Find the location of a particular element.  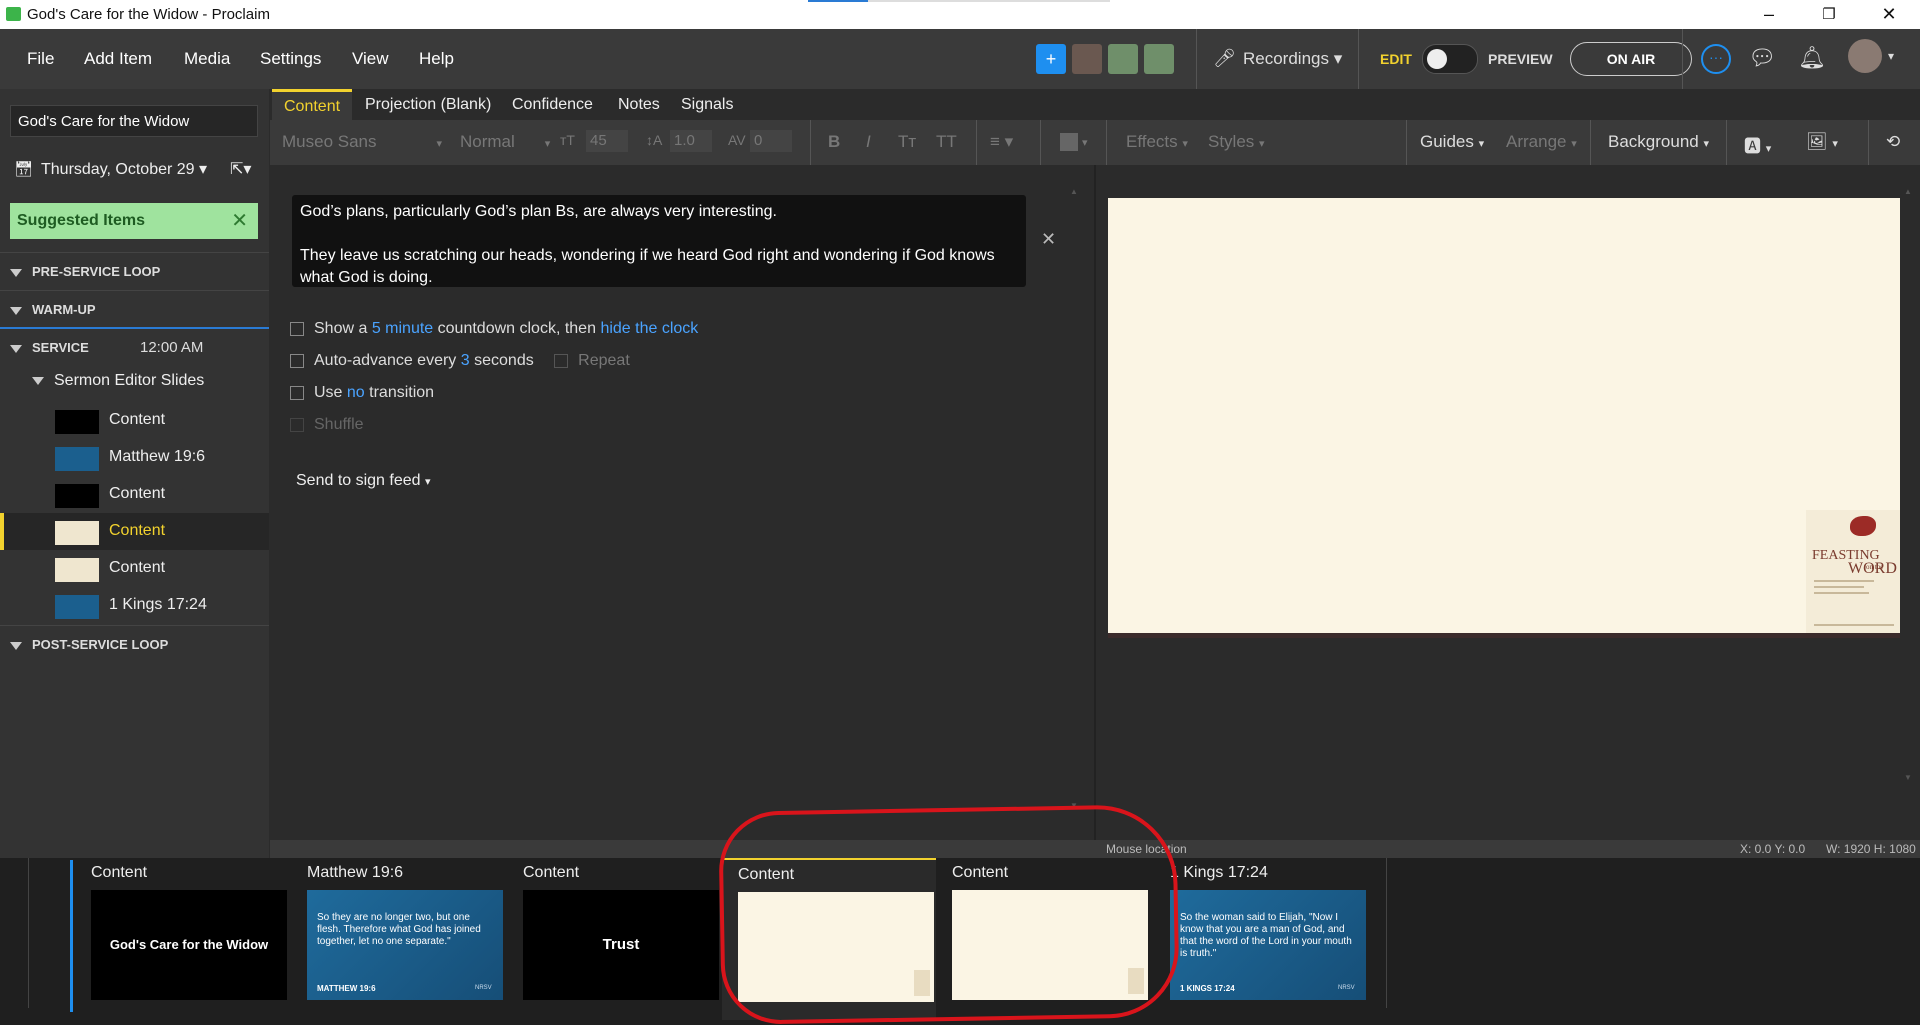

tab-projection: Projection (Blank) is located at coordinates (428, 104).